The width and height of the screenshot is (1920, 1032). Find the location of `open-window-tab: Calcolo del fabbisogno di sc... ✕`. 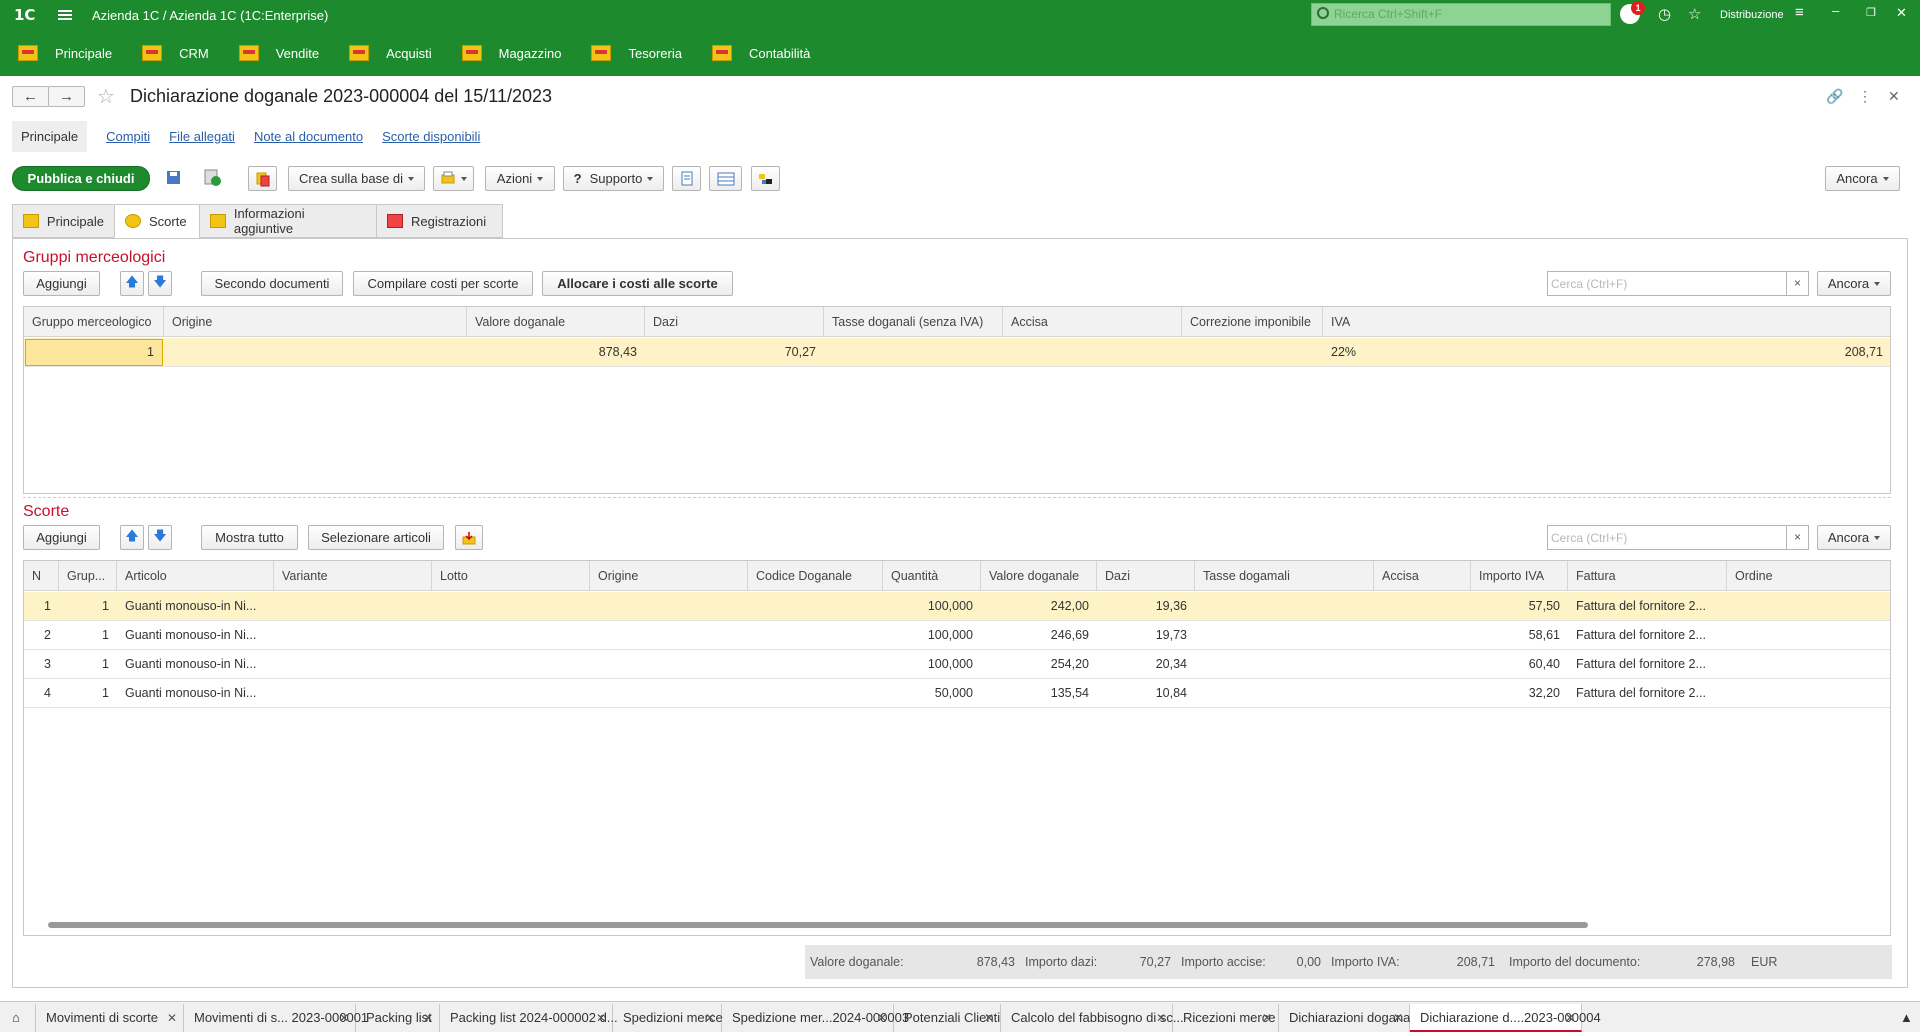

open-window-tab: Calcolo del fabbisogno di sc... ✕ is located at coordinates (1092, 1018).